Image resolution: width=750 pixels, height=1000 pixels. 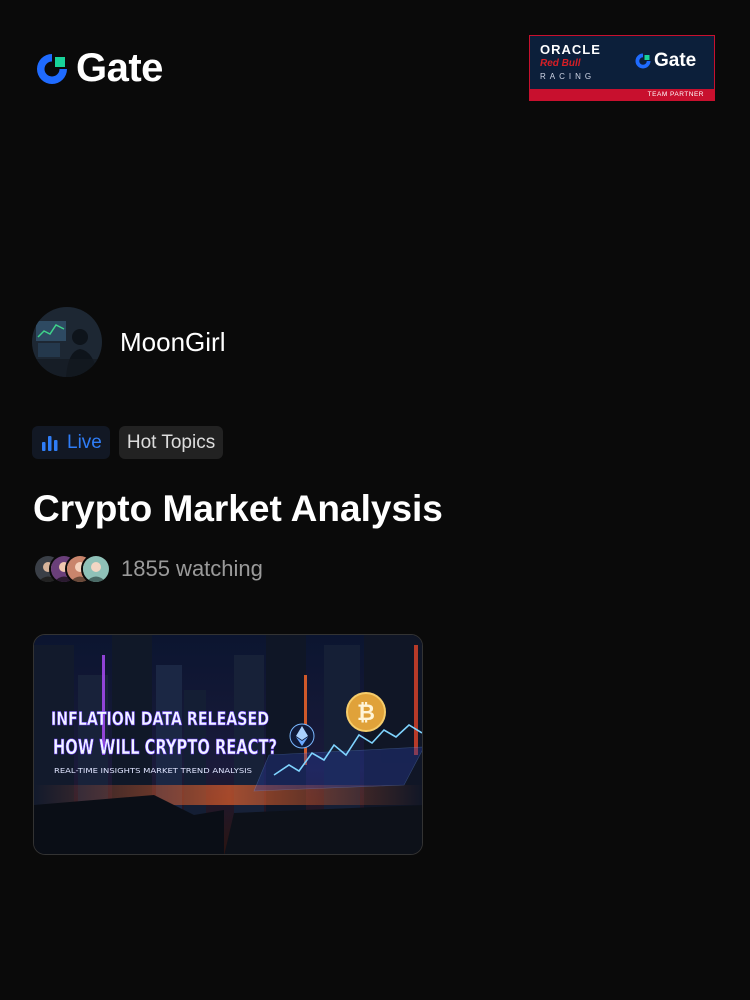 What do you see at coordinates (72, 569) in the screenshot?
I see `viewer-avatars` at bounding box center [72, 569].